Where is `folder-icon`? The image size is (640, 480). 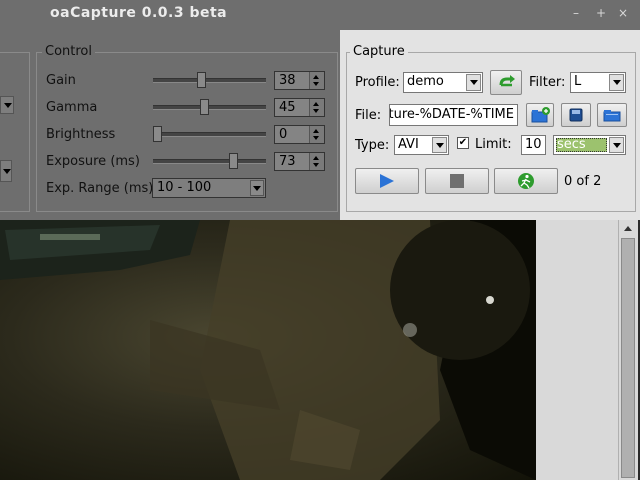 folder-icon is located at coordinates (612, 116).